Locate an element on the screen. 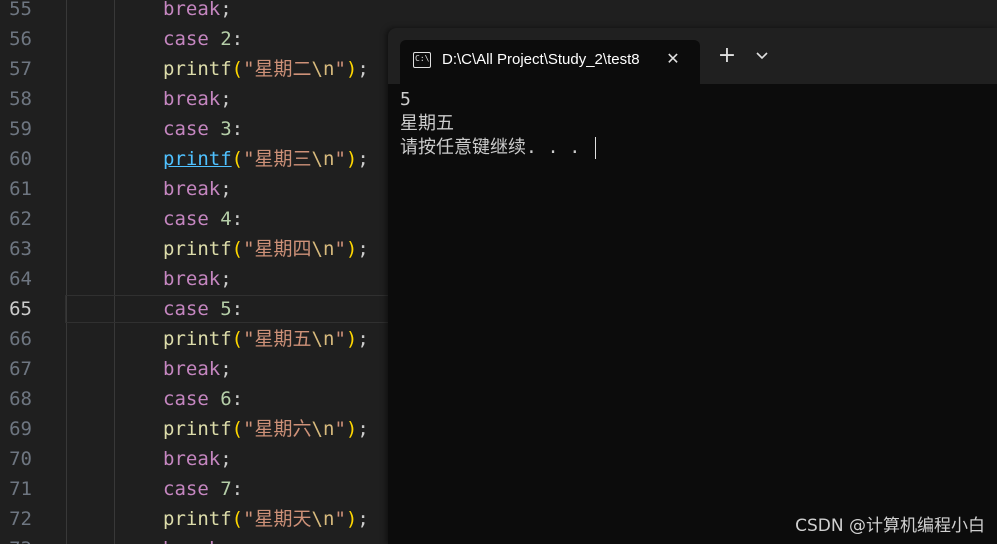 The width and height of the screenshot is (997, 544). line-number: 69 is located at coordinates (20, 429).